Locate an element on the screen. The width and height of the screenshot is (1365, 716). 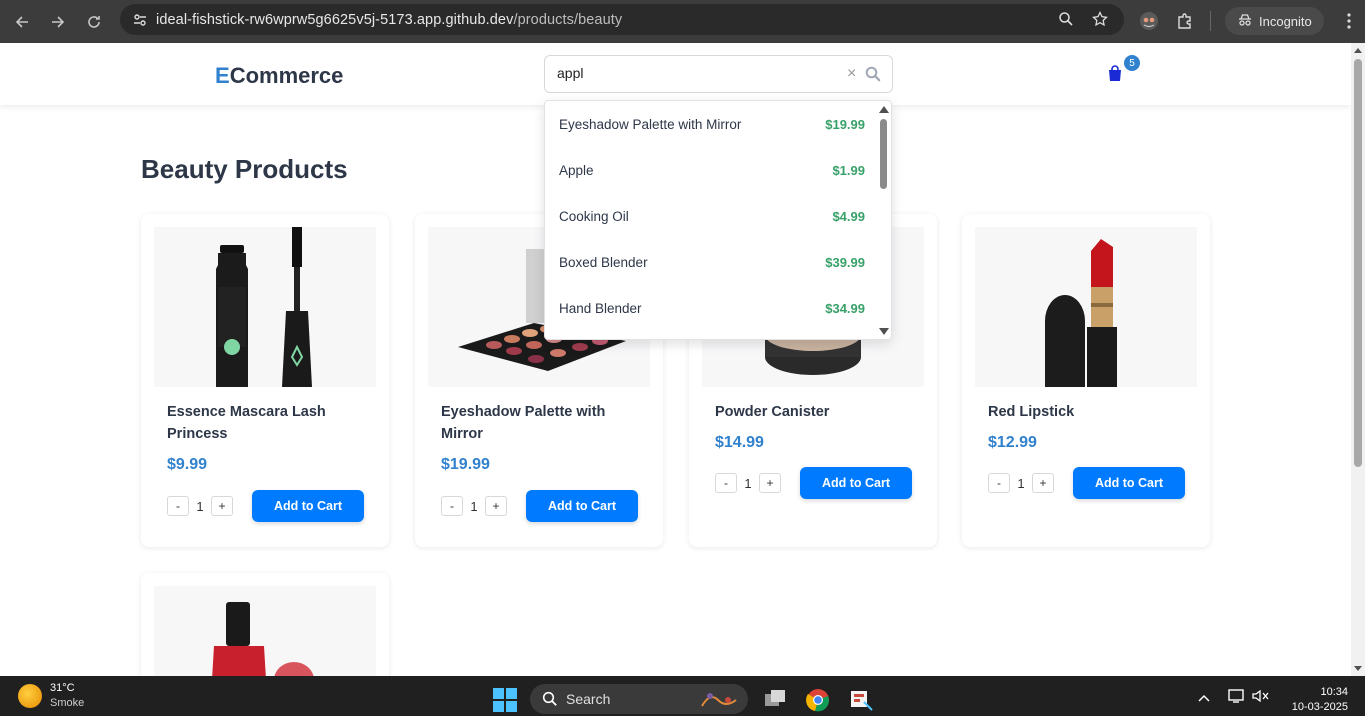
url-path: /products/beauty is located at coordinates (568, 19).